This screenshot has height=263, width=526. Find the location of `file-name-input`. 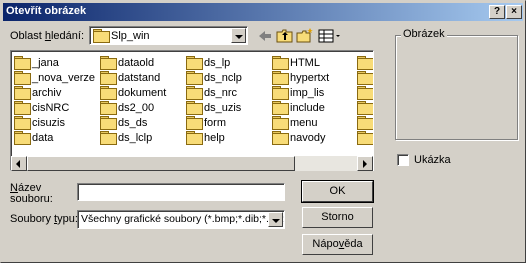

file-name-input is located at coordinates (181, 192).